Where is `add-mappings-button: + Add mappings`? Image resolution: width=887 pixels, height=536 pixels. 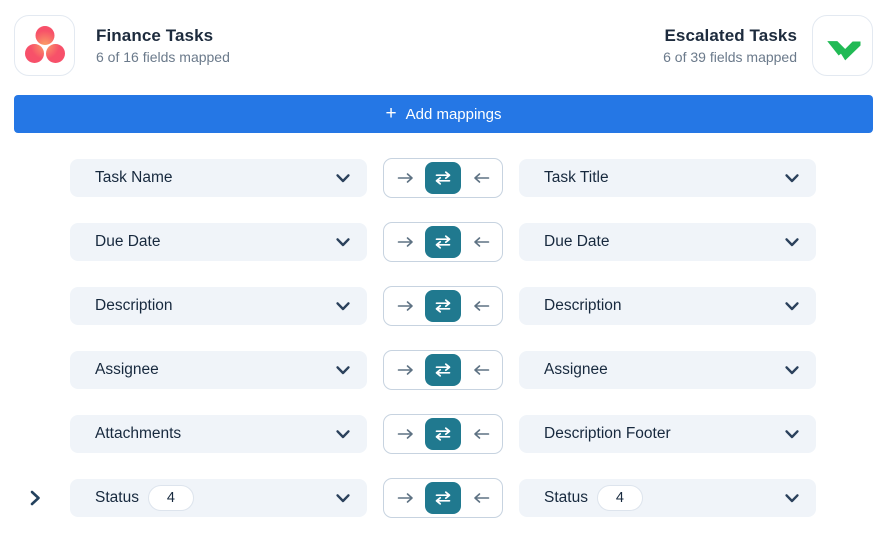 add-mappings-button: + Add mappings is located at coordinates (443, 114).